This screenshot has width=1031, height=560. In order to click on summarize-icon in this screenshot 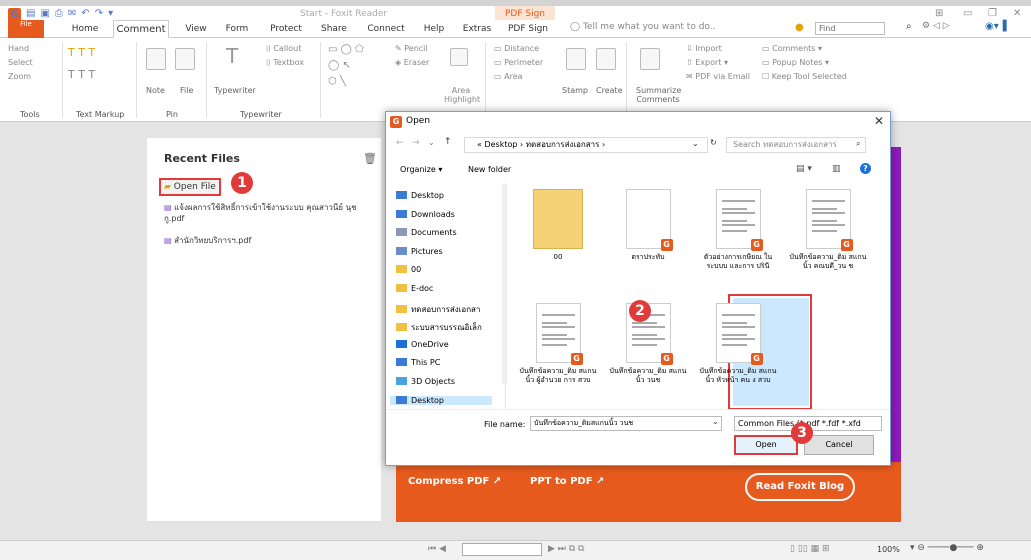, I will do `click(650, 59)`.